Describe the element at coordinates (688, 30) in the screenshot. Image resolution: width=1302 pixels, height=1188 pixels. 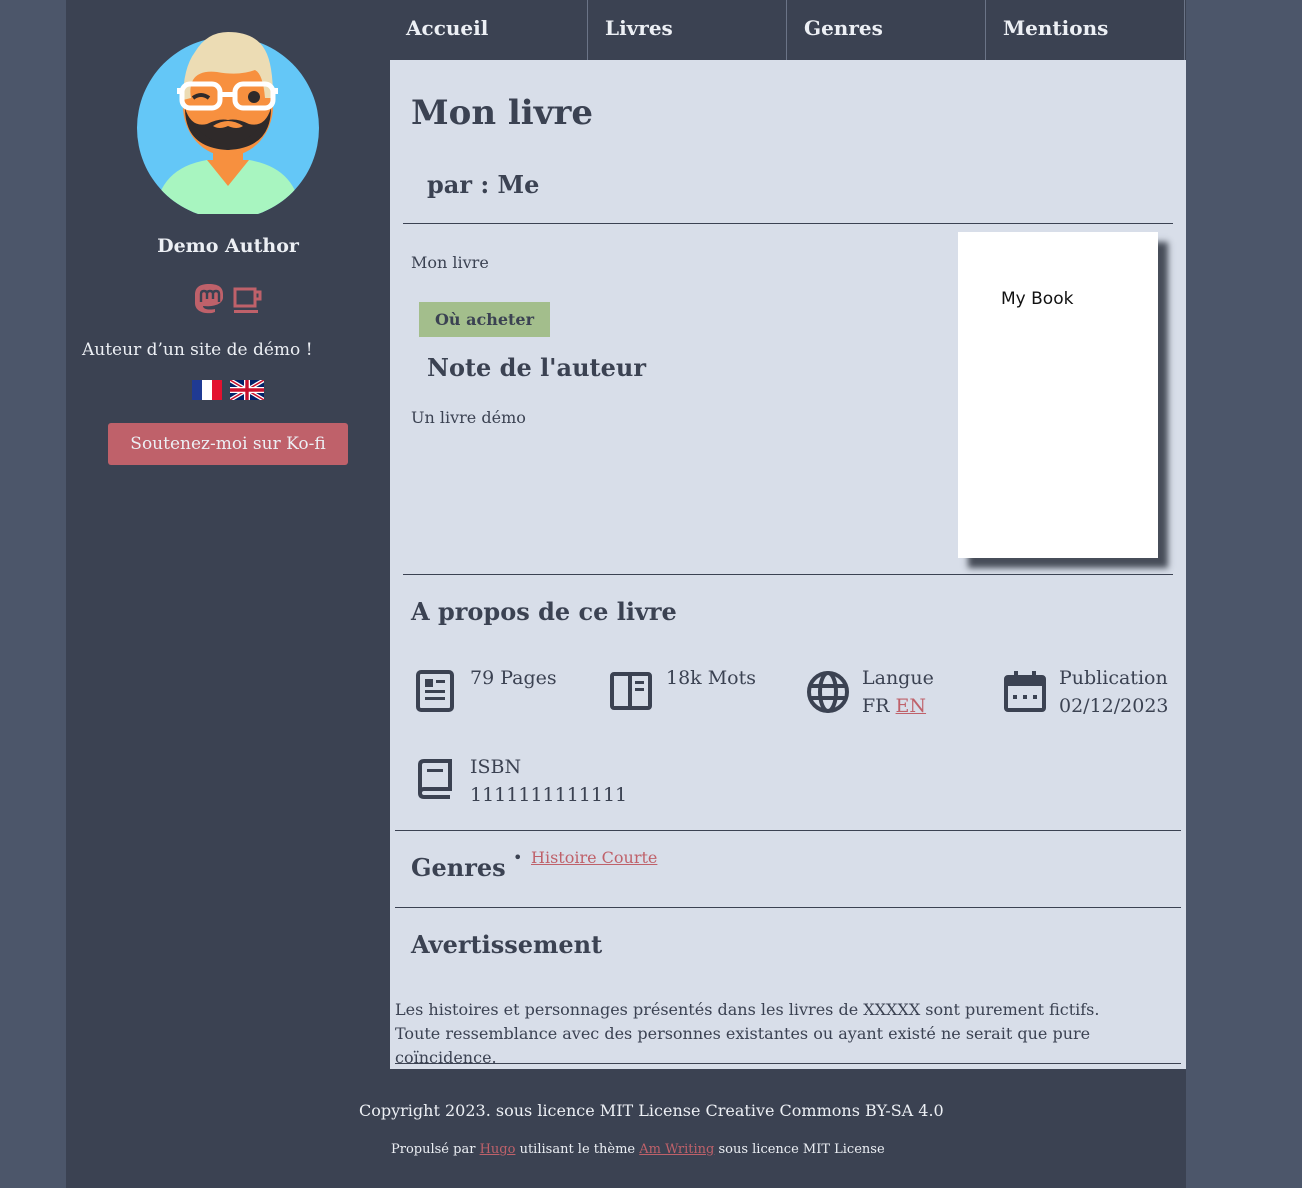
I see `nav-item-livres: Livres` at that location.